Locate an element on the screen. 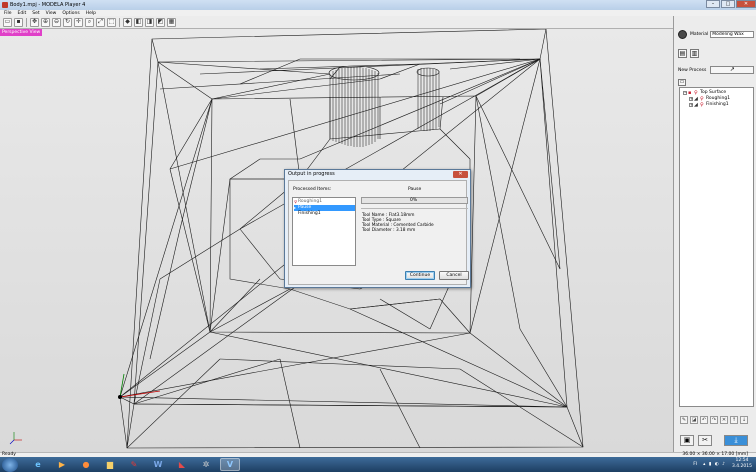 The image size is (756, 472). delete-icon: ✕ is located at coordinates (724, 420).